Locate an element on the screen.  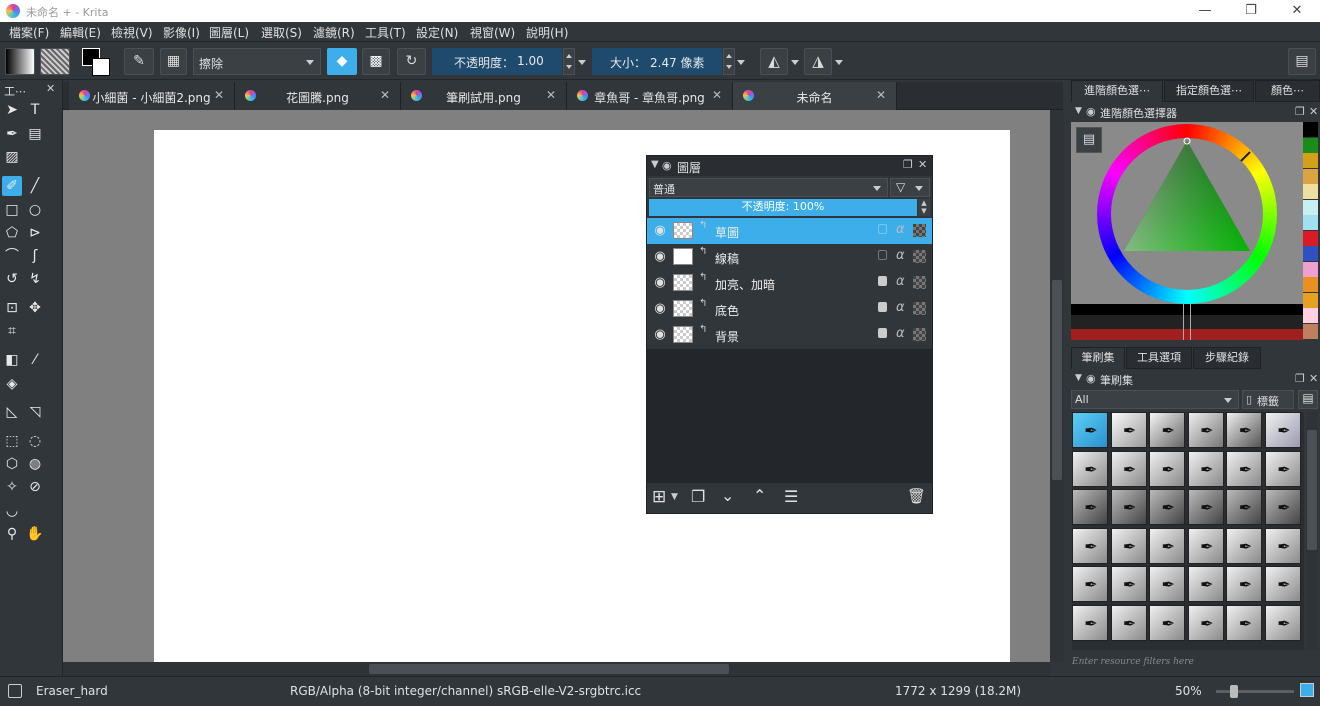
minimize-button: — is located at coordinates (1205, 11).